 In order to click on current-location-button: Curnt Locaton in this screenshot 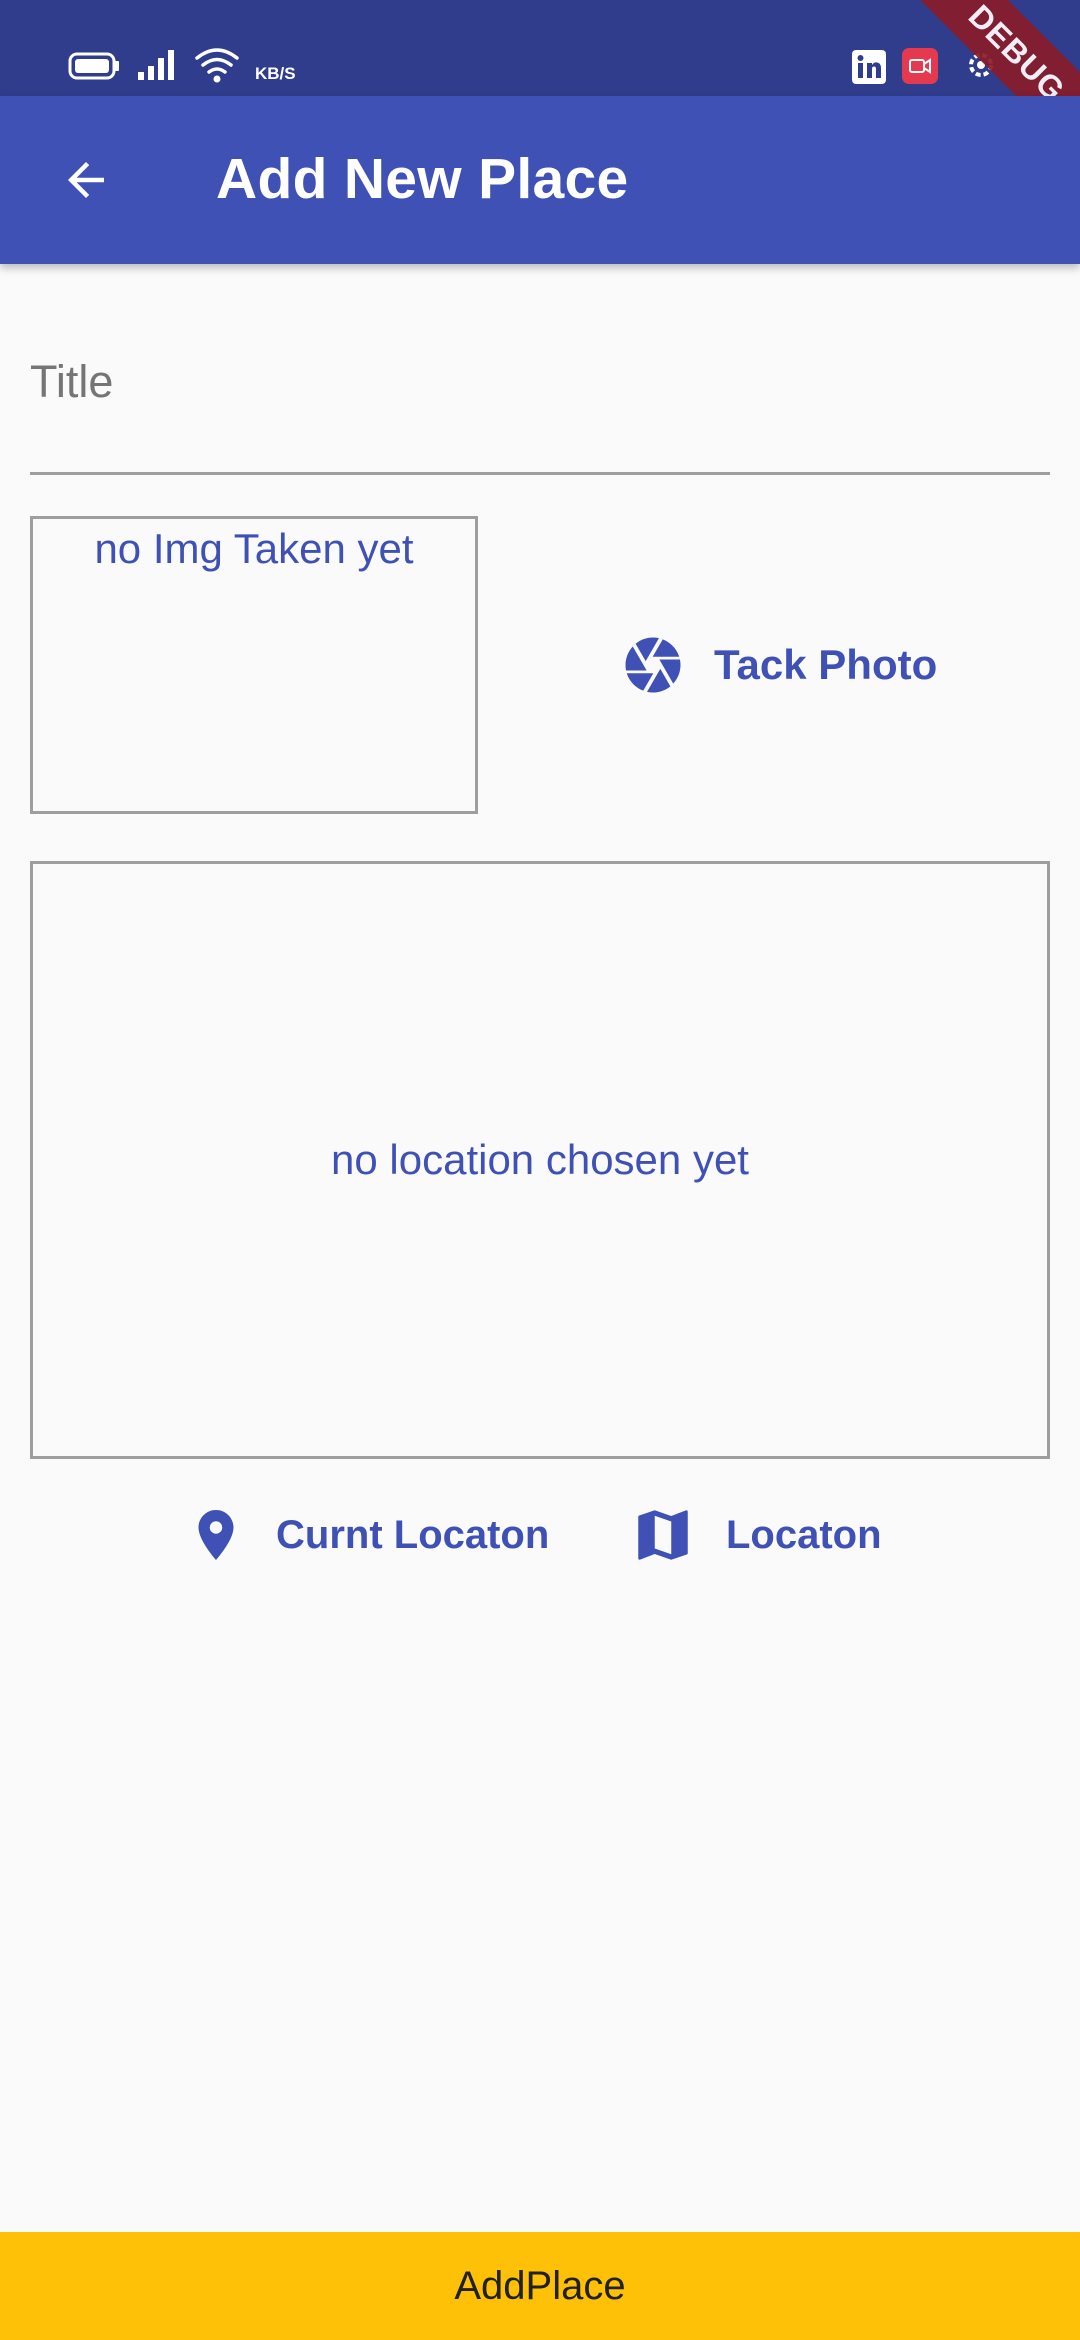, I will do `click(367, 1535)`.